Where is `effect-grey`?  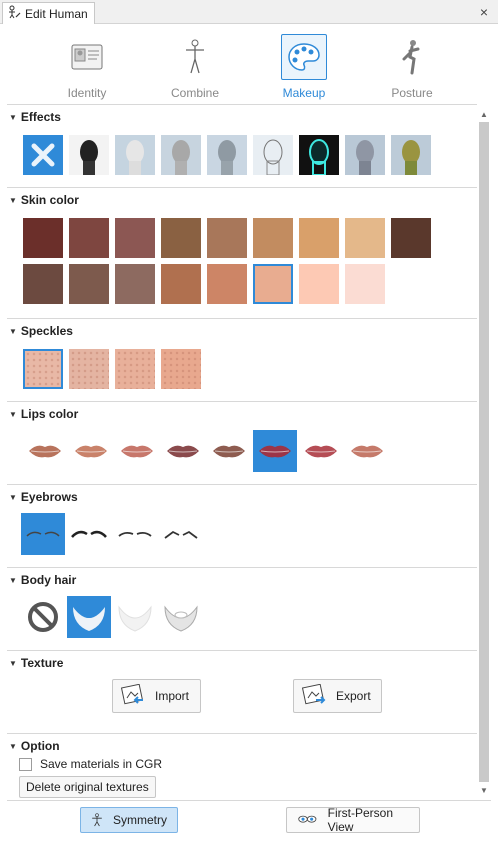
effect-grey is located at coordinates (181, 155).